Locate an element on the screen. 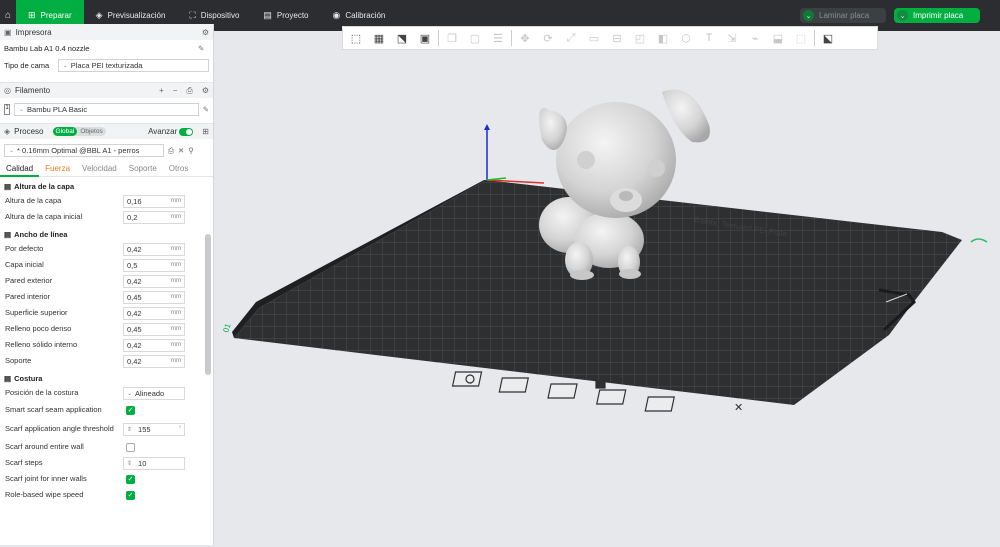 This screenshot has height=547, width=1000. global-toggle: Global Objetos is located at coordinates (79, 131).